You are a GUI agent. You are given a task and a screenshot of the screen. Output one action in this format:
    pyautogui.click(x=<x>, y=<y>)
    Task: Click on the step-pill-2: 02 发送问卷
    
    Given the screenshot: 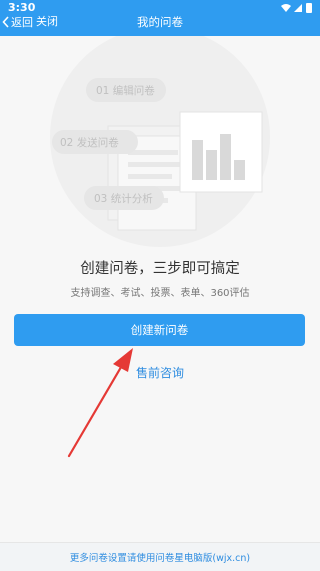 What is the action you would take?
    pyautogui.click(x=95, y=142)
    